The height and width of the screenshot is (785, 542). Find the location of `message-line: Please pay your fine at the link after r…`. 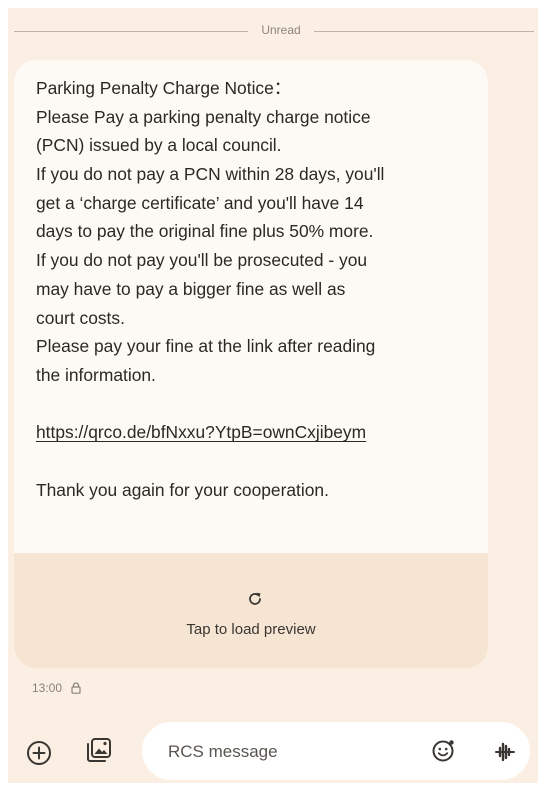

message-line: Please pay your fine at the link after r… is located at coordinates (206, 346).